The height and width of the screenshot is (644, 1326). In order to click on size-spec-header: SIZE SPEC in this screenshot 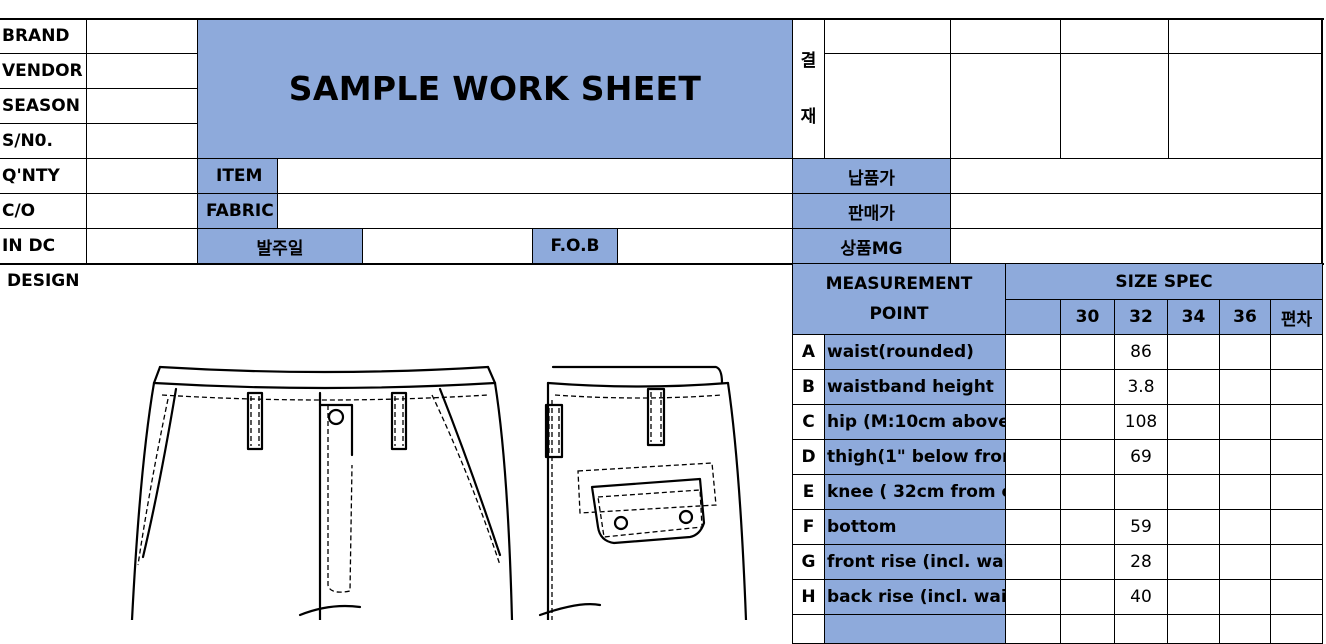, I will do `click(1164, 281)`.